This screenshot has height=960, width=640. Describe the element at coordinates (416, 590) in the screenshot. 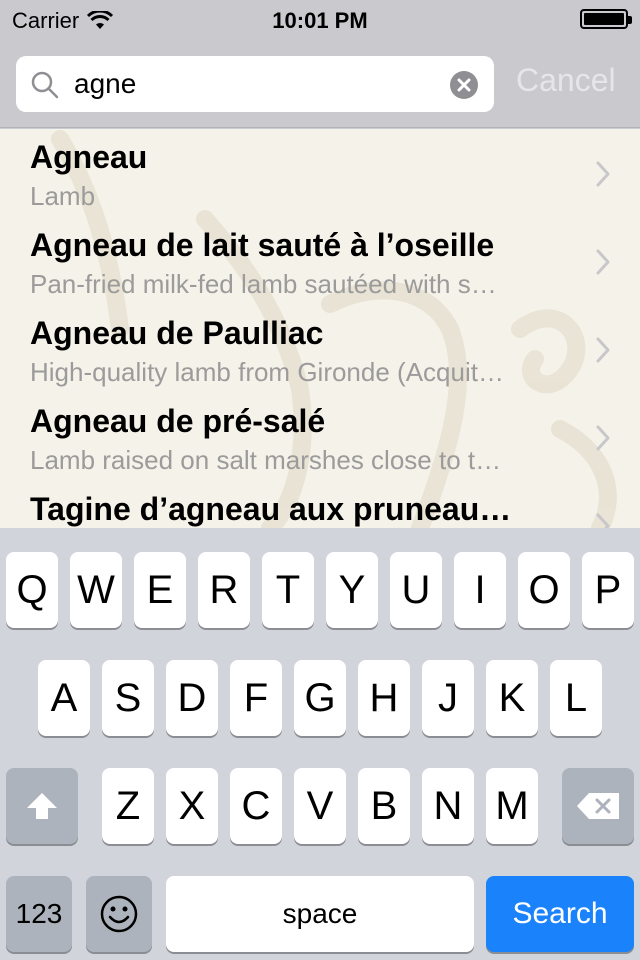

I see `key-u: U` at that location.